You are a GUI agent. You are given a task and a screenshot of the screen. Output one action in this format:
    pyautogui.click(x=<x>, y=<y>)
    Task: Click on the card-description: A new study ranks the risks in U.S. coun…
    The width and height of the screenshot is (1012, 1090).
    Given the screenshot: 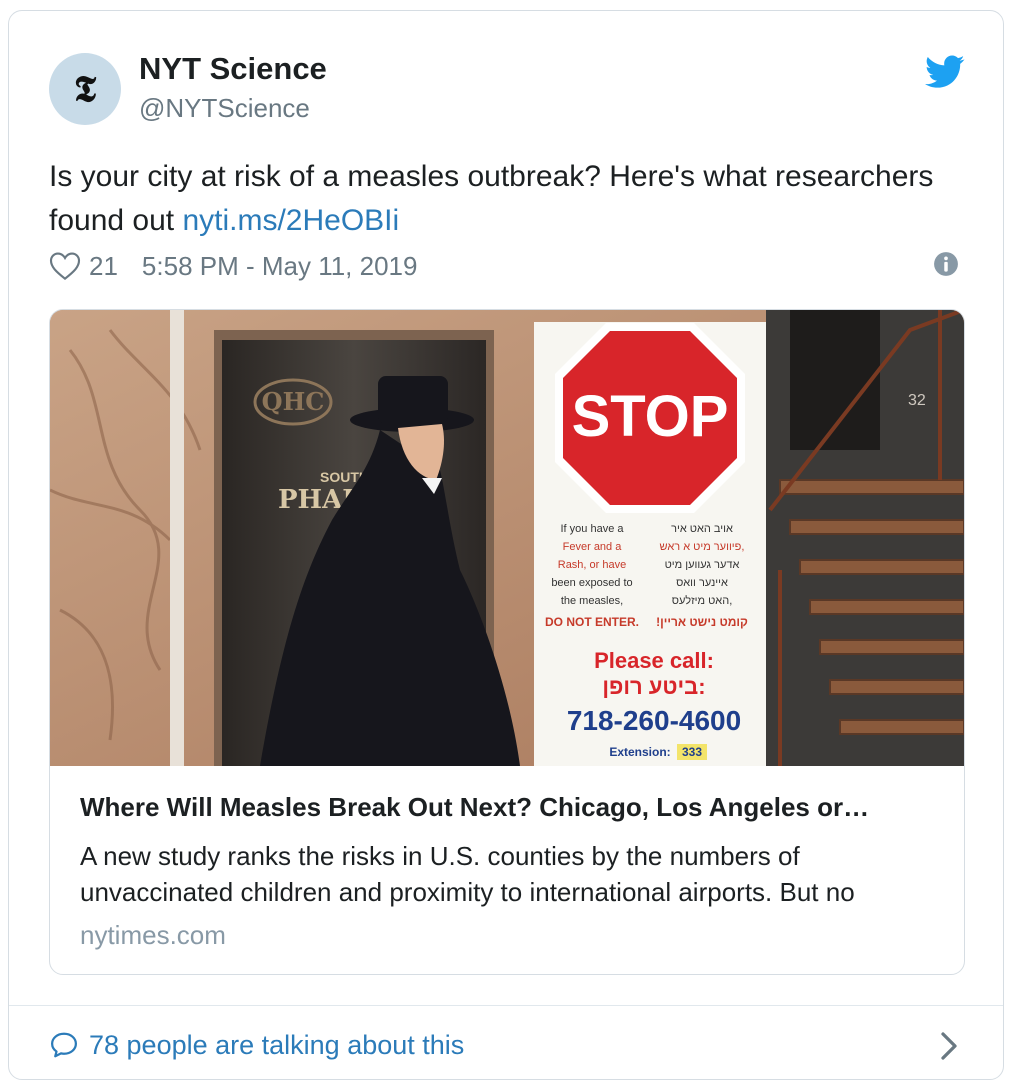 What is the action you would take?
    pyautogui.click(x=467, y=874)
    